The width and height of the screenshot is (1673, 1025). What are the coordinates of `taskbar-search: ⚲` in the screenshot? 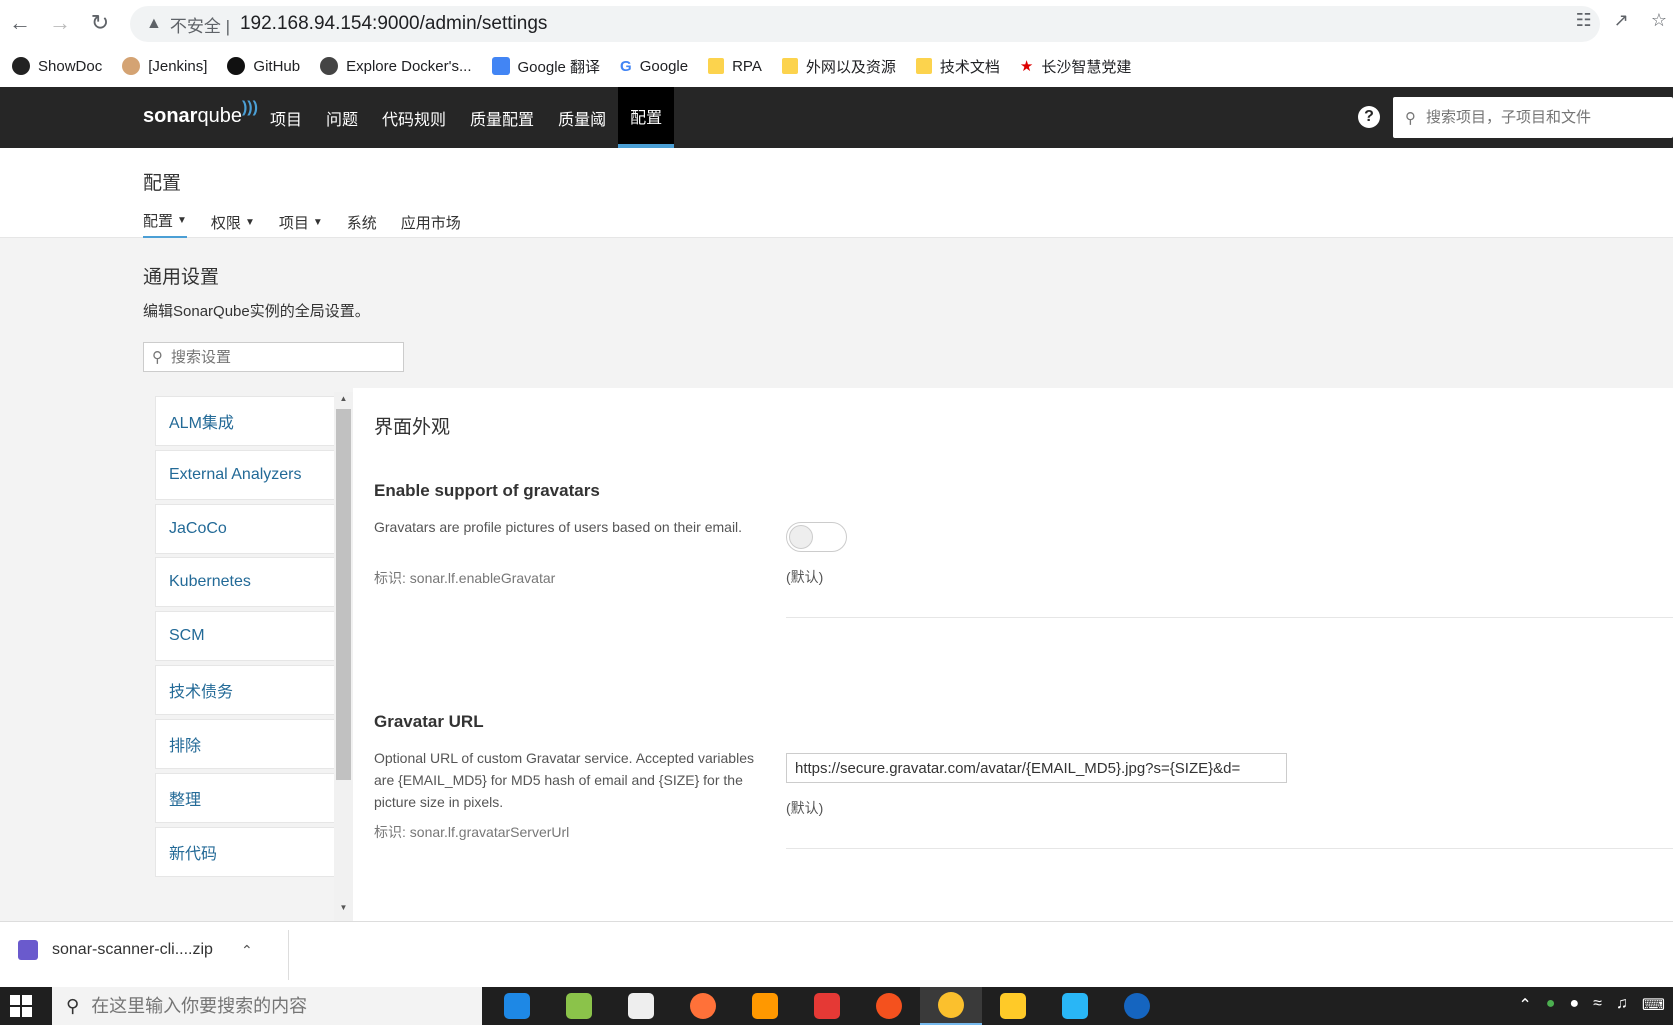 It's located at (267, 1006).